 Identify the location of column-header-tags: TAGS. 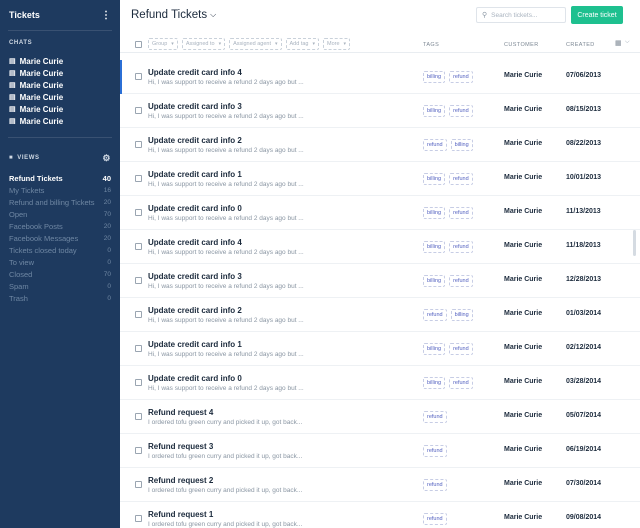
(431, 45).